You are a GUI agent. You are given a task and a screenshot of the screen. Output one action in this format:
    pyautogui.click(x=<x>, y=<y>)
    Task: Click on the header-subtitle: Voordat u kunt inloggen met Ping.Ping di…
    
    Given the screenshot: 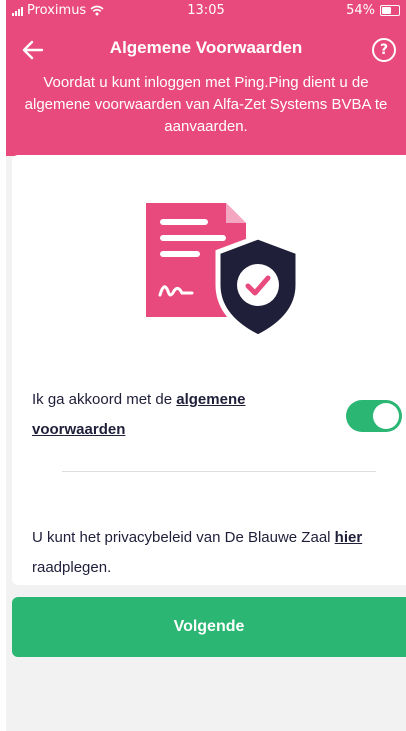 What is the action you would take?
    pyautogui.click(x=206, y=104)
    